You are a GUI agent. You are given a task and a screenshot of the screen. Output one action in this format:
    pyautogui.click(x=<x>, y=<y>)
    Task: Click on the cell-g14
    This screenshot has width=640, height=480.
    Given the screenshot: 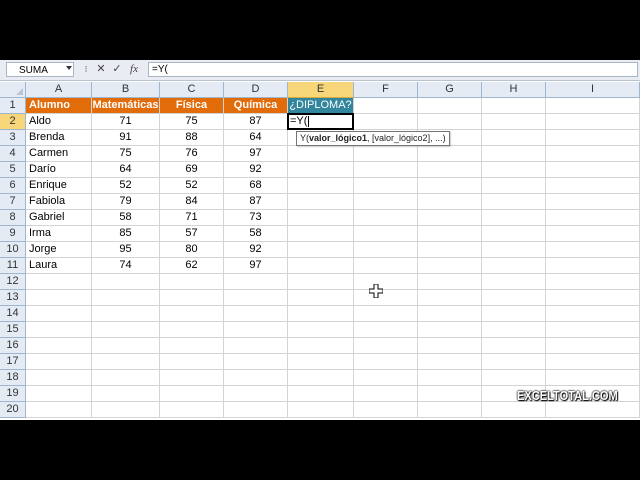 What is the action you would take?
    pyautogui.click(x=450, y=314)
    